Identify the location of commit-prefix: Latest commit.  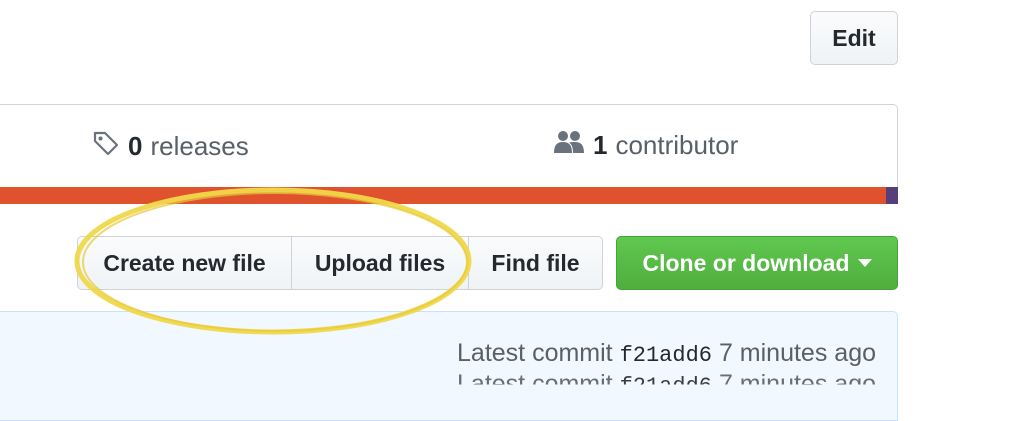
(535, 353).